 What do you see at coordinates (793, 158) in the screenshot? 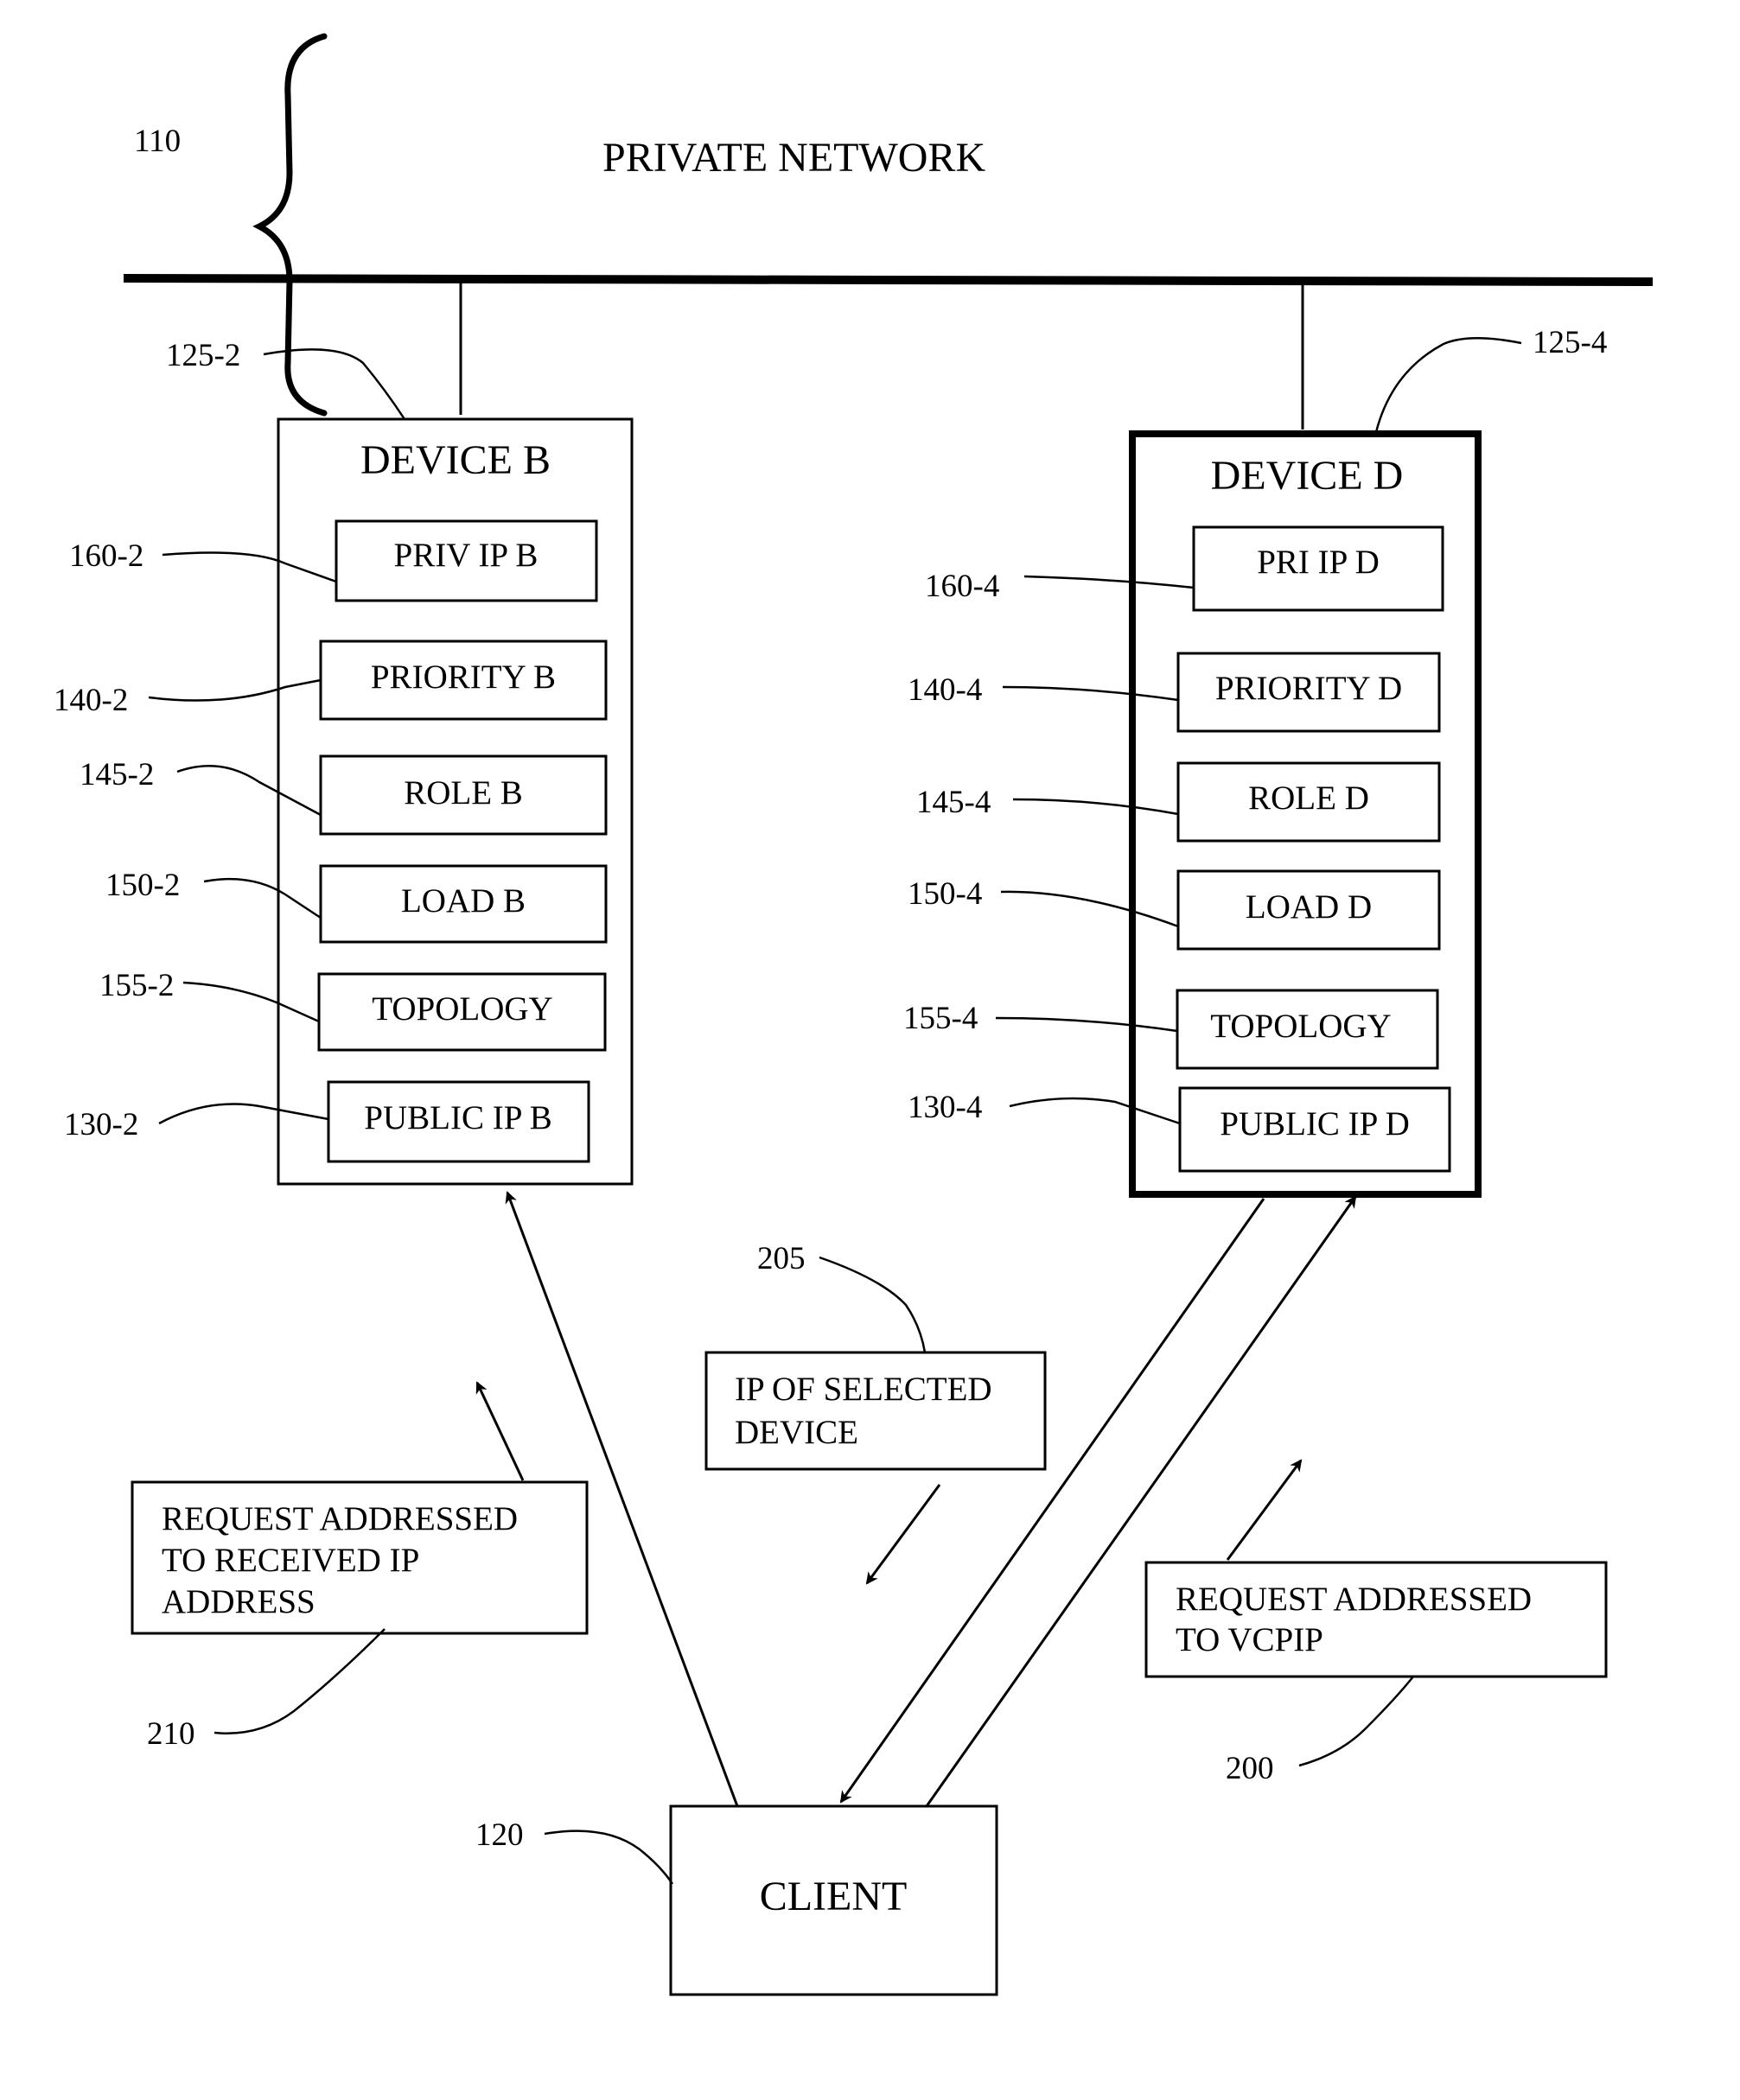
I see `network-label: PRIVATE NETWORK` at bounding box center [793, 158].